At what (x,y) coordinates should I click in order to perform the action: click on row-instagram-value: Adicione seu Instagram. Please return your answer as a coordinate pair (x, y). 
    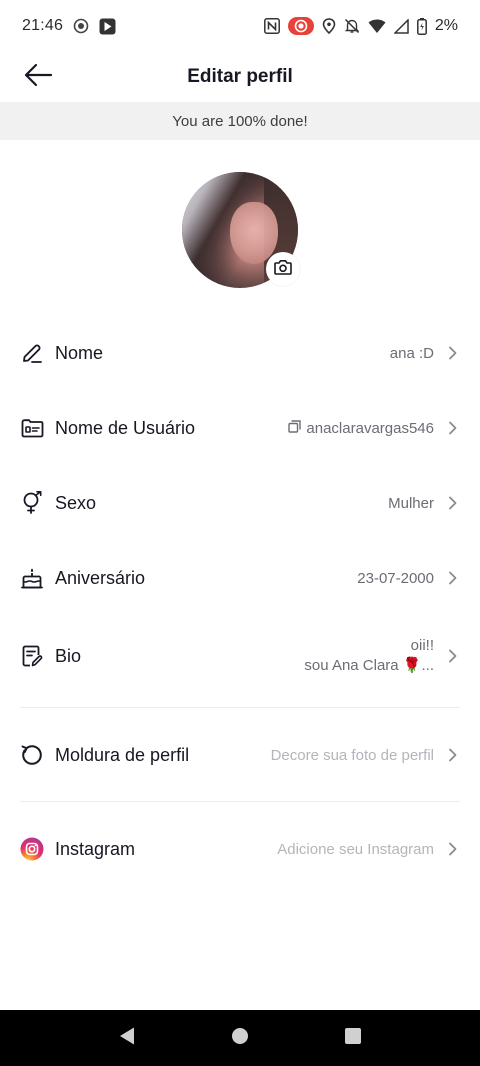
    Looking at the image, I should click on (355, 849).